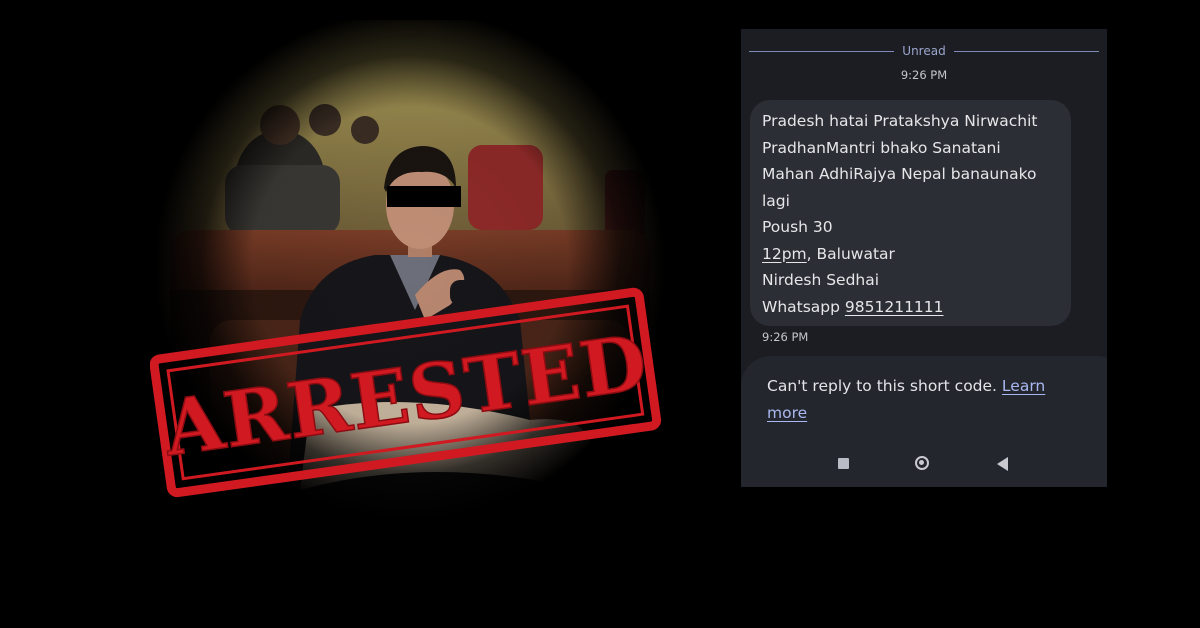 This screenshot has height=628, width=1200. What do you see at coordinates (1026, 51) in the screenshot?
I see `divider-line-right` at bounding box center [1026, 51].